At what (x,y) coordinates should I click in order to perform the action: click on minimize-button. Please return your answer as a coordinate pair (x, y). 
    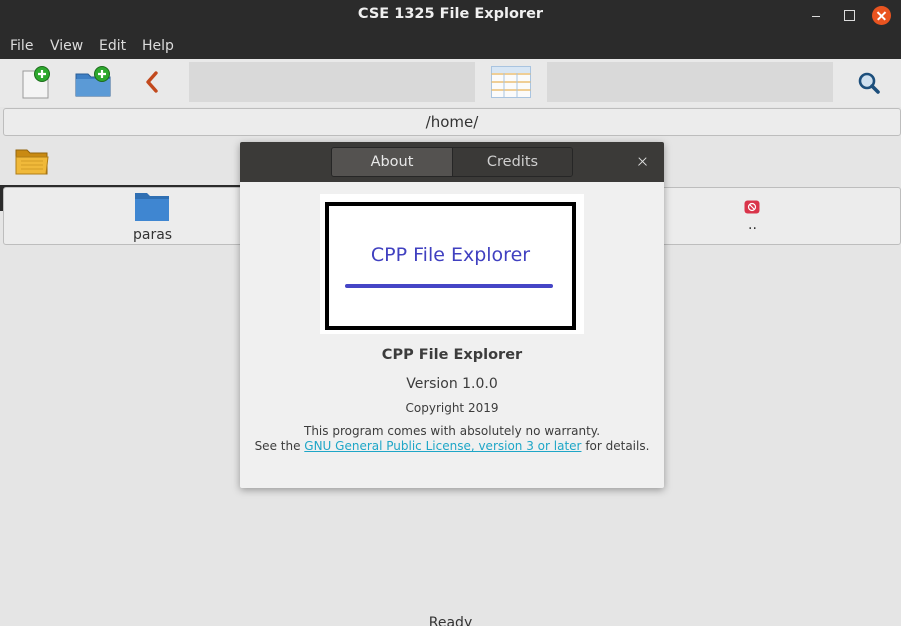
    Looking at the image, I should click on (816, 15).